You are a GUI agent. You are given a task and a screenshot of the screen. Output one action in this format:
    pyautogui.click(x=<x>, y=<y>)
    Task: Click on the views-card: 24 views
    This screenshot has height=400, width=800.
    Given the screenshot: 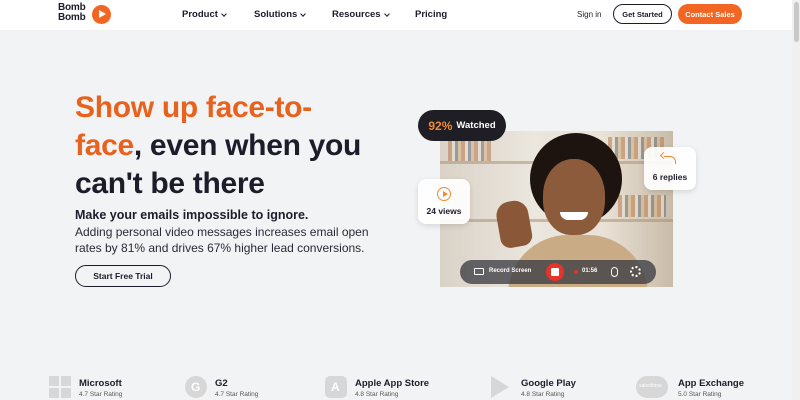 What is the action you would take?
    pyautogui.click(x=444, y=201)
    